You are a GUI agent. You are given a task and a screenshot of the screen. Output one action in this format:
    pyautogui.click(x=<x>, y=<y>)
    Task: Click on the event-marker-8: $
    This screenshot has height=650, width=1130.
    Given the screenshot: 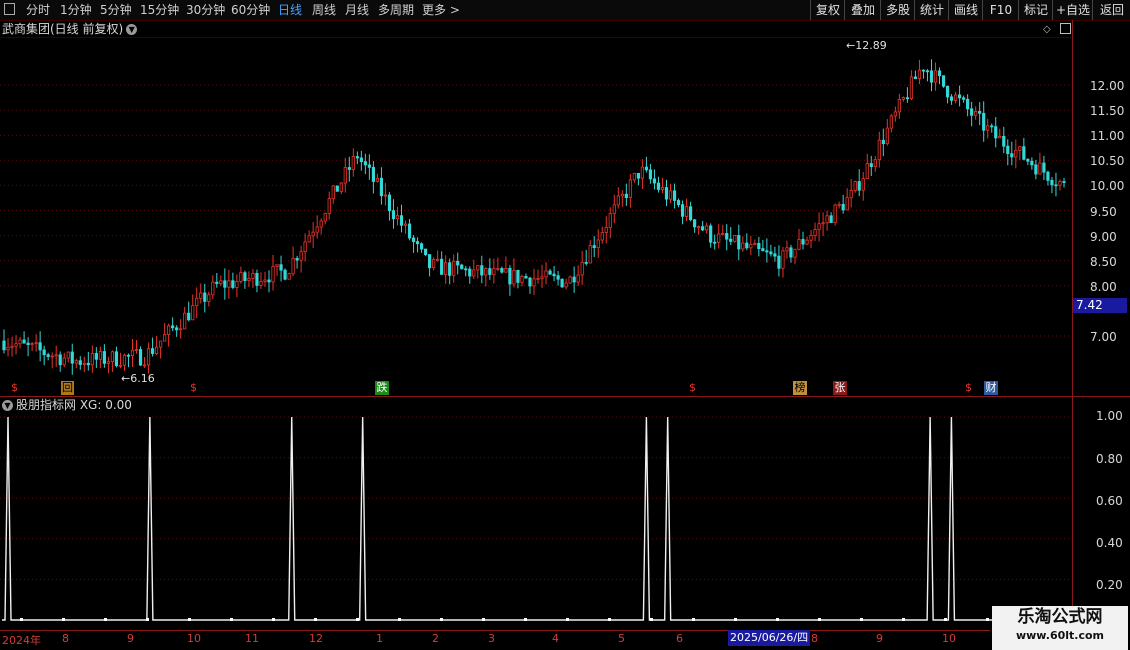 What is the action you would take?
    pyautogui.click(x=968, y=388)
    